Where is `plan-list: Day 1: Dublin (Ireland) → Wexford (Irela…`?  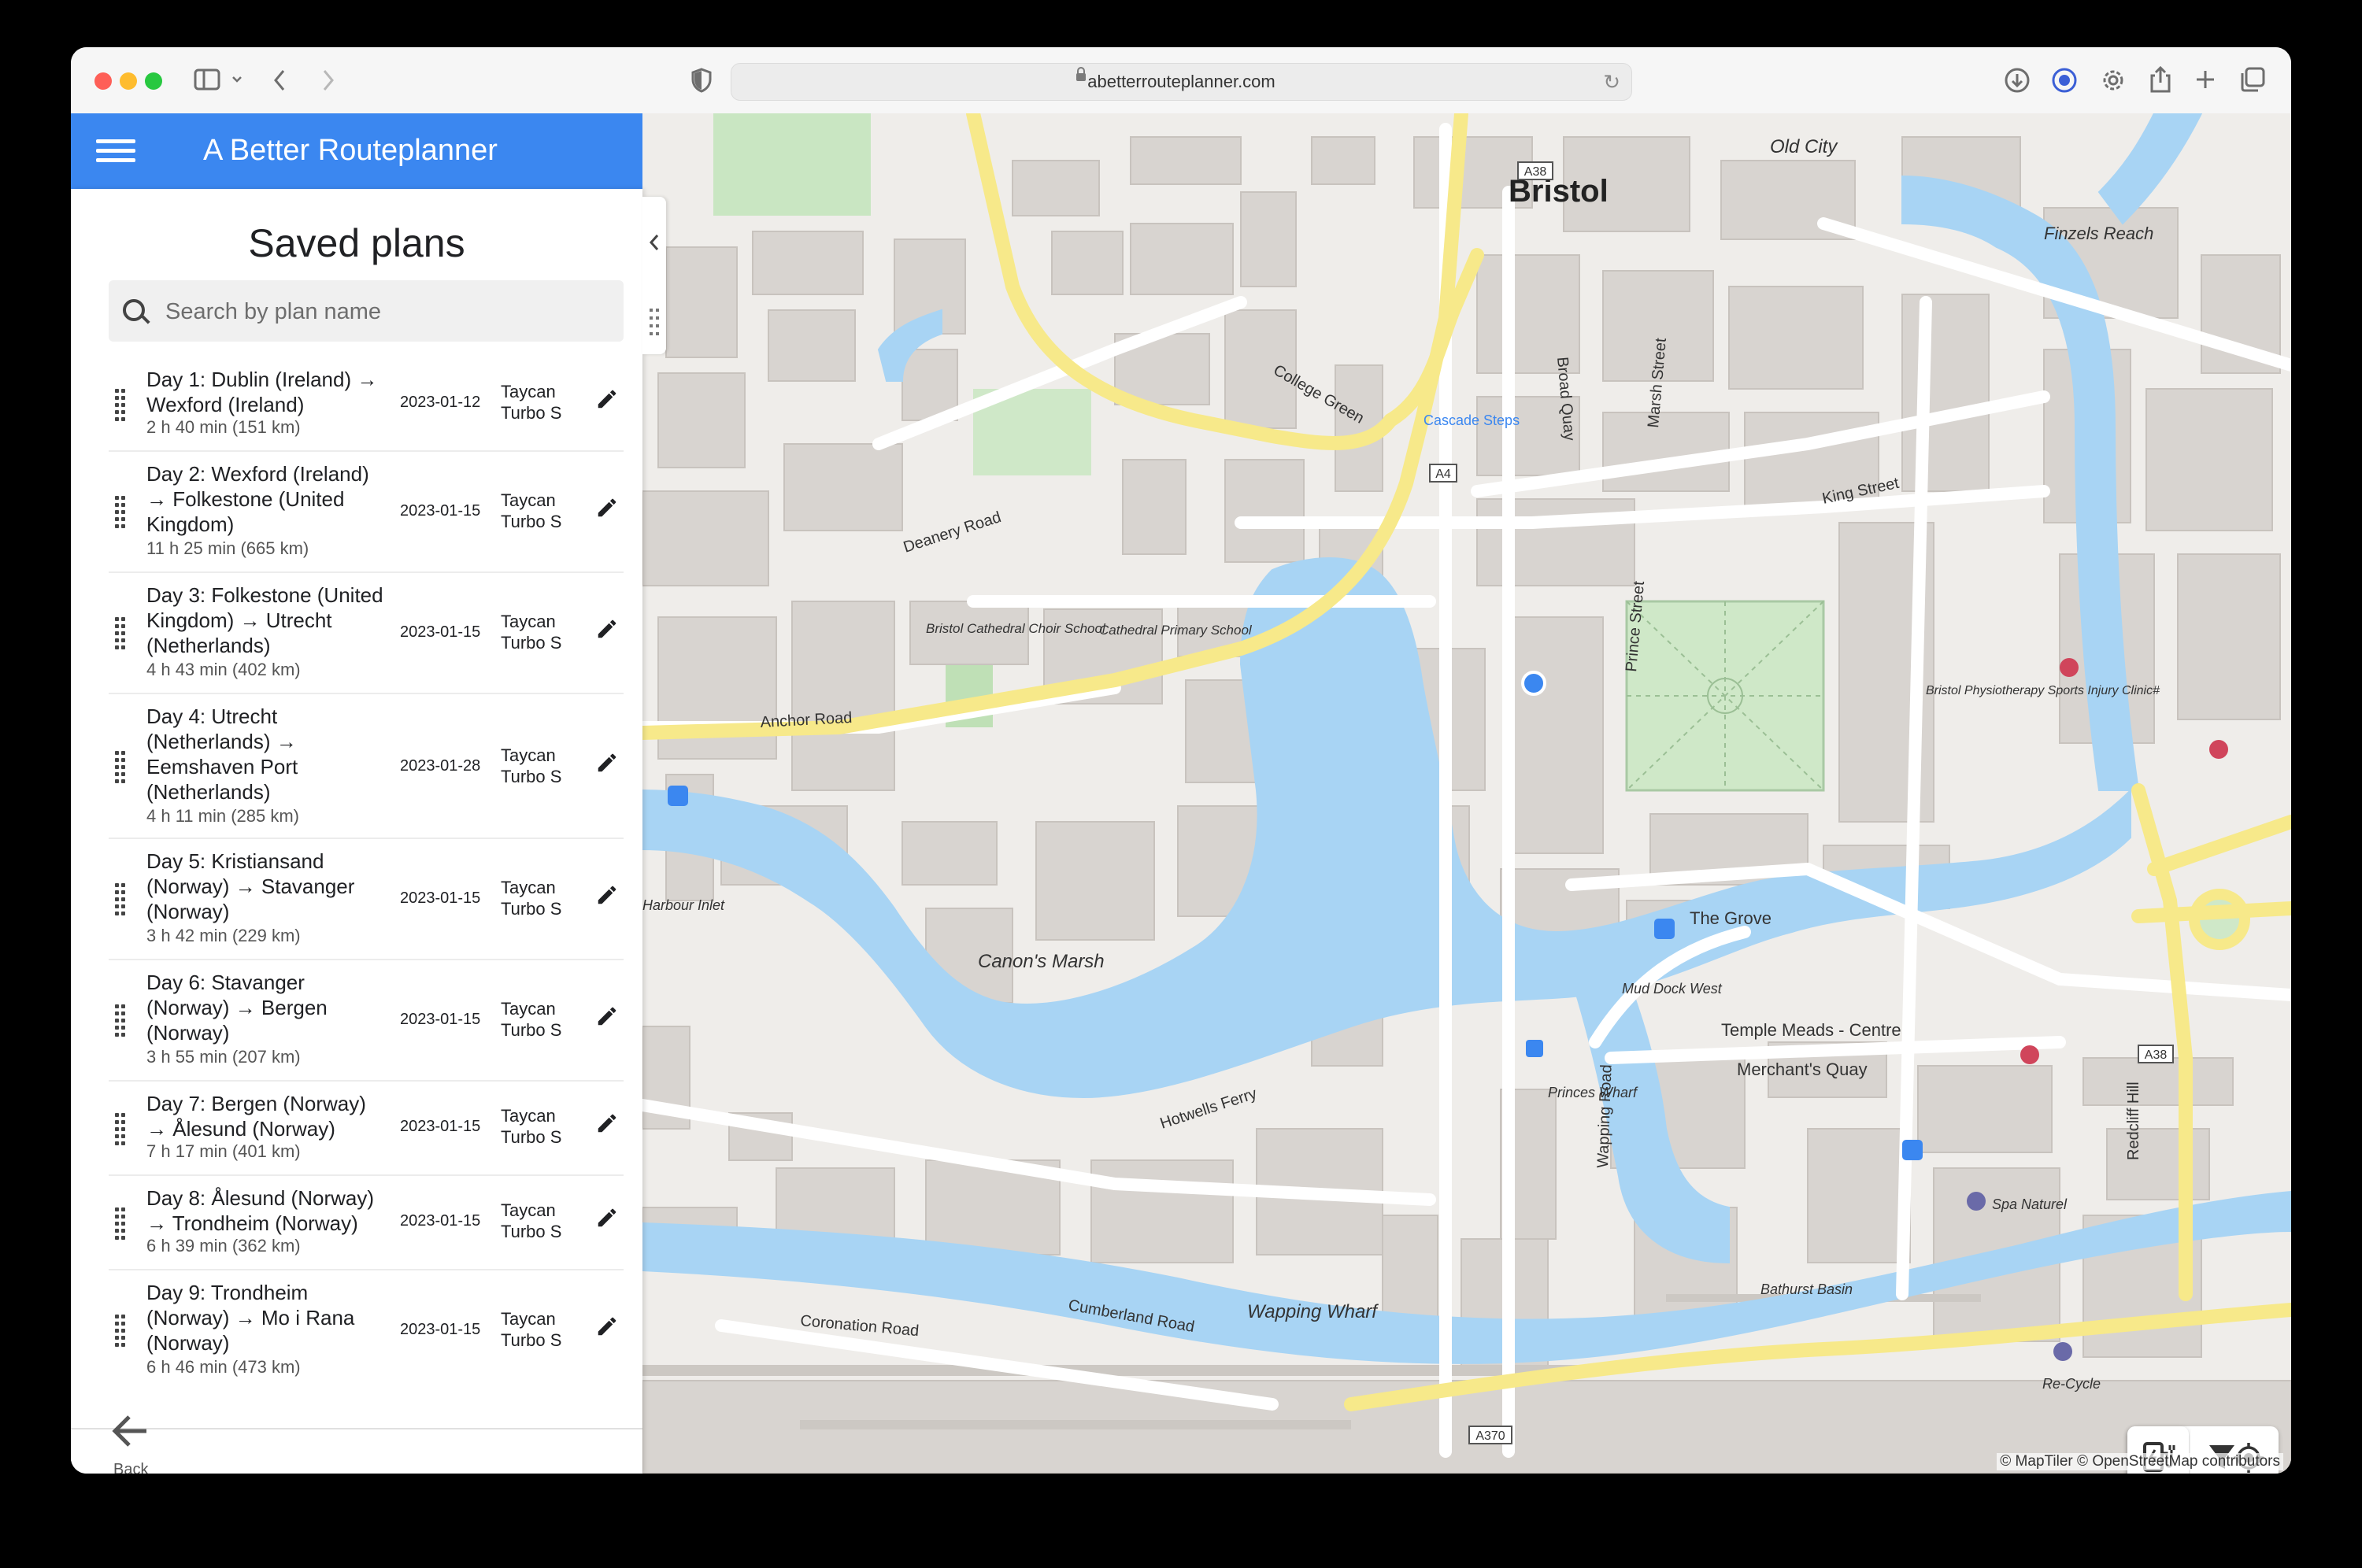 plan-list: Day 1: Dublin (Ireland) → Wexford (Irela… is located at coordinates (366, 885).